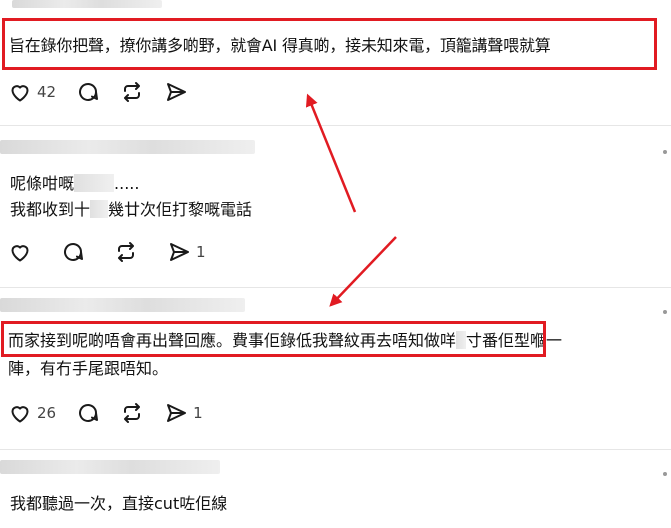  I want to click on like-count: 26, so click(47, 413).